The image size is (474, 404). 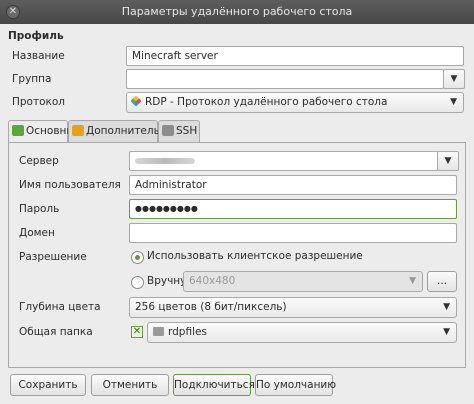 I want to click on protocol-label: Протокол, so click(x=39, y=102).